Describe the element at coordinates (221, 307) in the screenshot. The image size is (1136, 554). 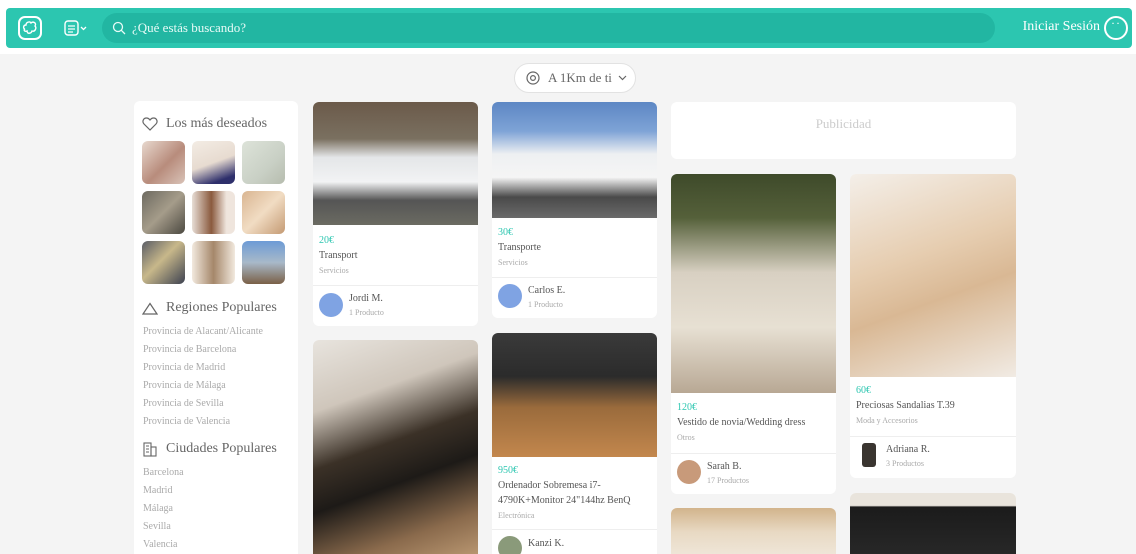
I see `regions-title: Regiones Populares` at that location.